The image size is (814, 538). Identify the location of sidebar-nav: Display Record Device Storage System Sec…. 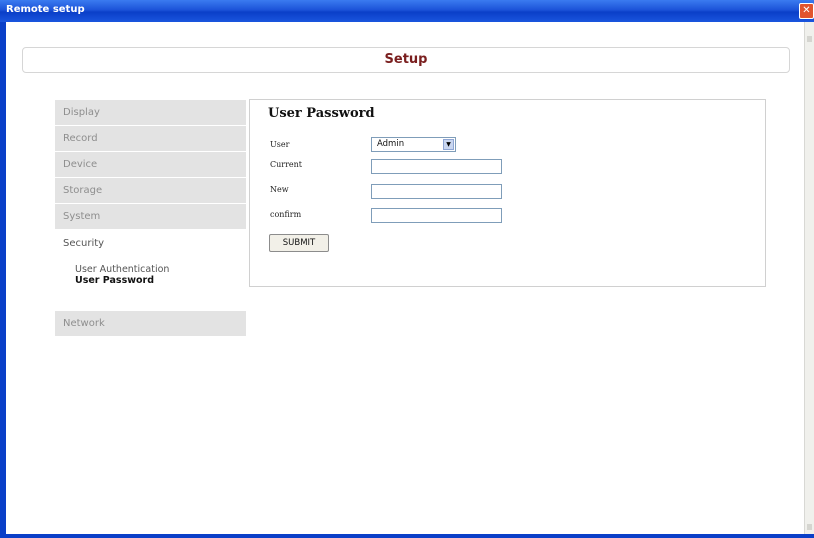
(150, 218).